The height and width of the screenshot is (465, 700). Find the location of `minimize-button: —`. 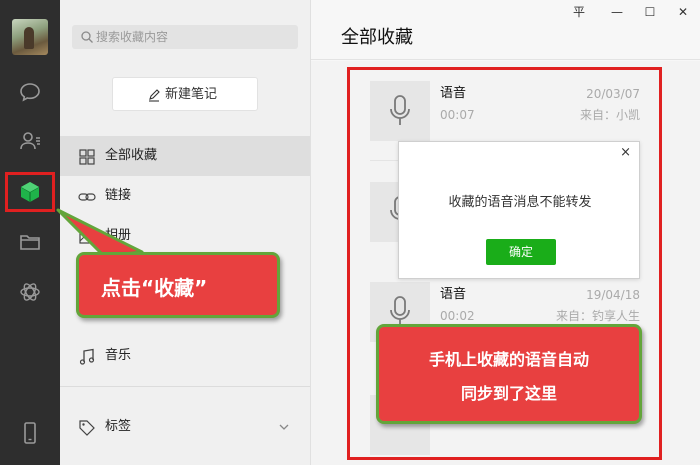

minimize-button: — is located at coordinates (617, 12).